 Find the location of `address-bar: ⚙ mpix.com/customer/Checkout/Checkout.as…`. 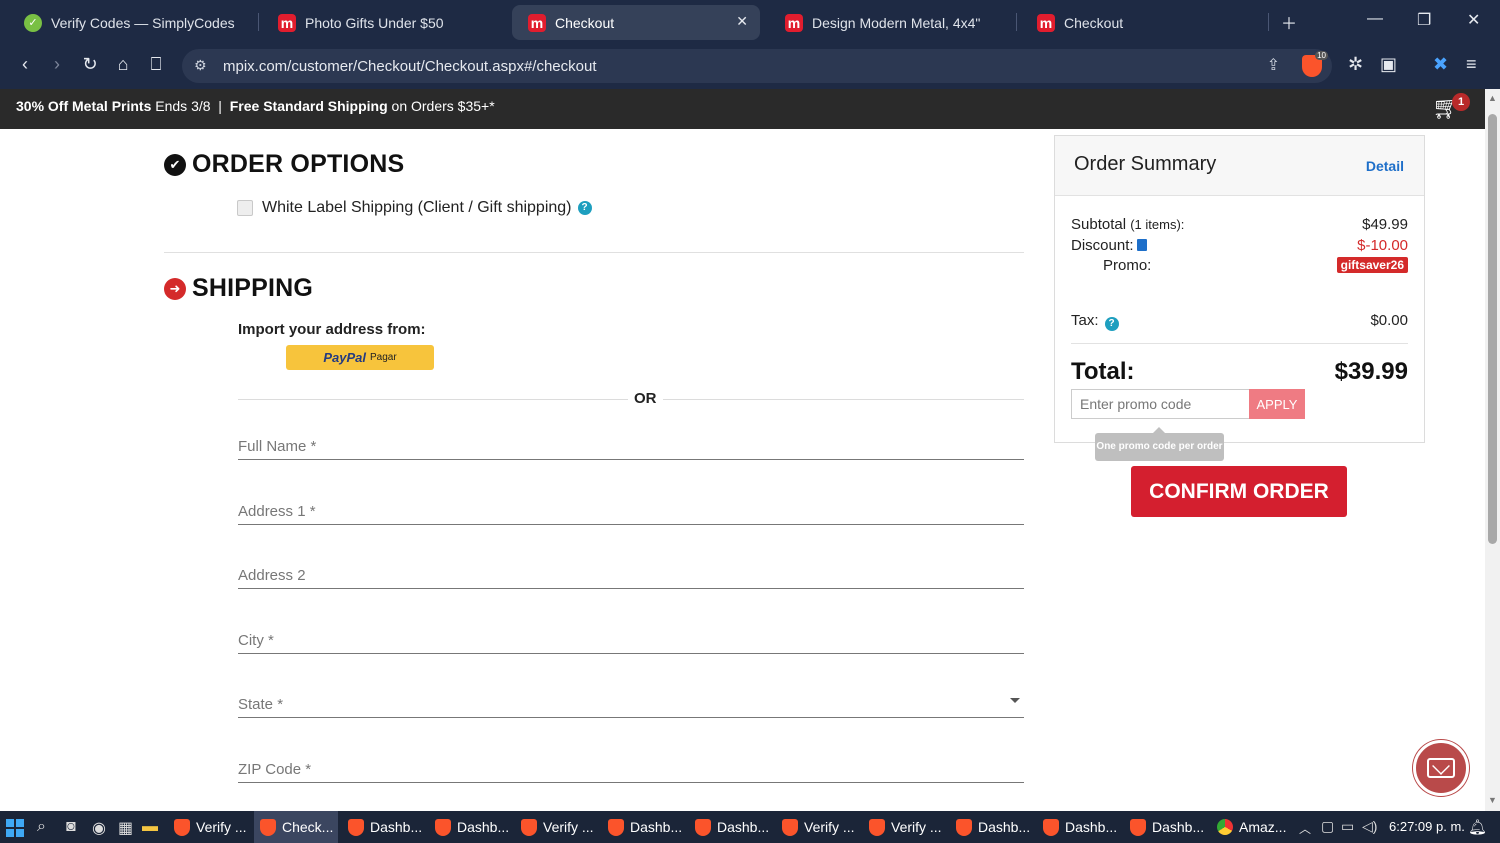

address-bar: ⚙ mpix.com/customer/Checkout/Checkout.as… is located at coordinates (757, 66).